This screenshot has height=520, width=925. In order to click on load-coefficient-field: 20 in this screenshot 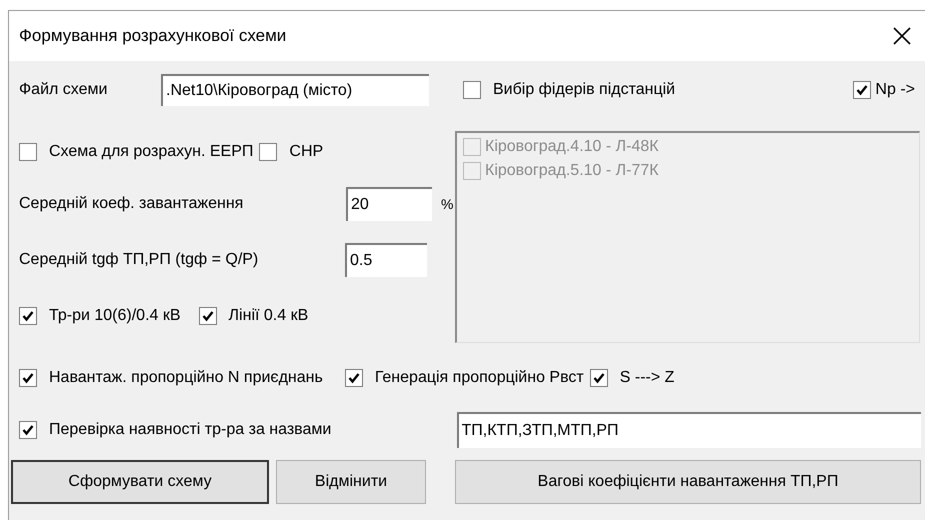, I will do `click(389, 204)`.